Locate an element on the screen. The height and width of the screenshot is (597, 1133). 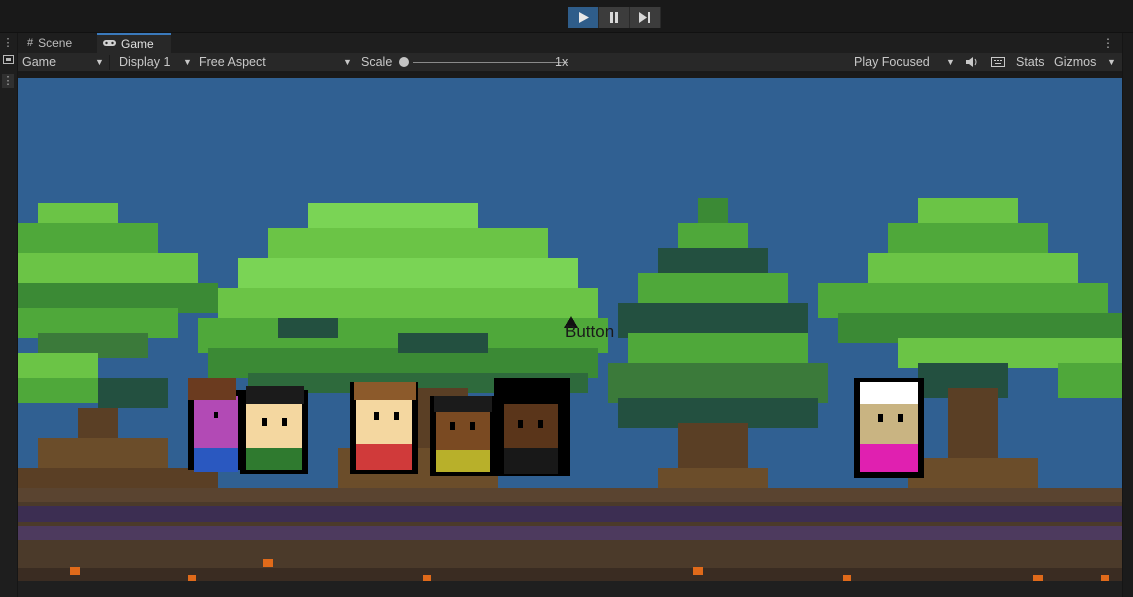
play-controls is located at coordinates (614, 17).